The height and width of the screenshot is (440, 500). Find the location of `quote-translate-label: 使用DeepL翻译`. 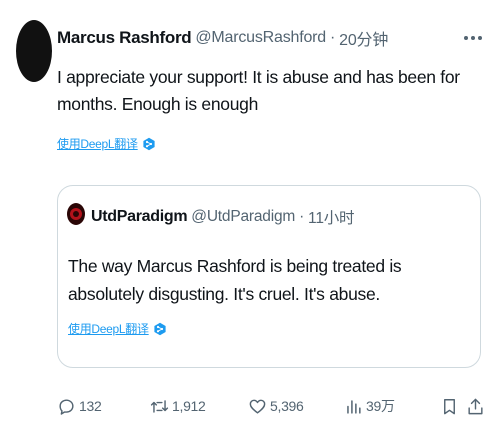

quote-translate-label: 使用DeepL翻译 is located at coordinates (108, 328).